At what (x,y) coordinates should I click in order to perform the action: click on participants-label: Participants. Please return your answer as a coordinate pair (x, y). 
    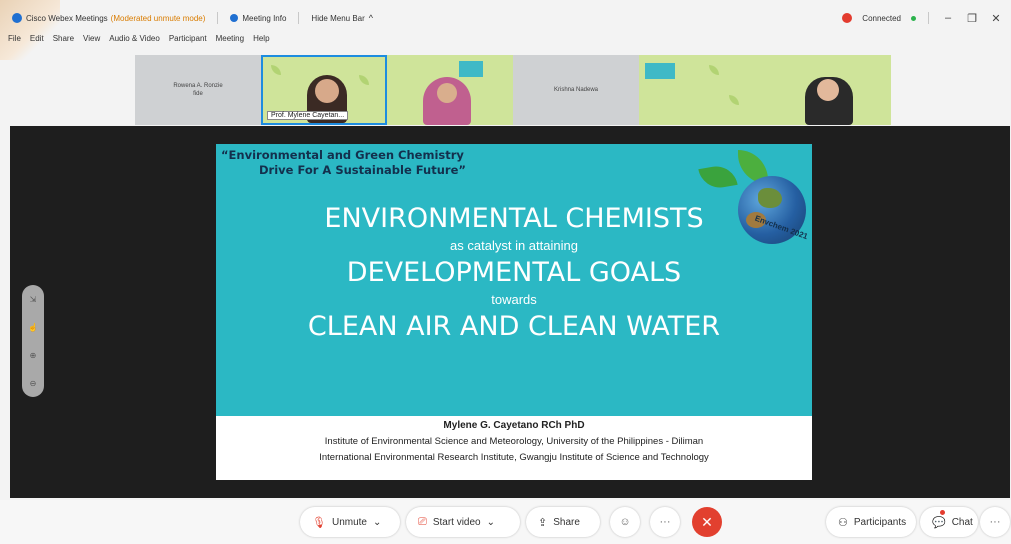
    Looking at the image, I should click on (880, 522).